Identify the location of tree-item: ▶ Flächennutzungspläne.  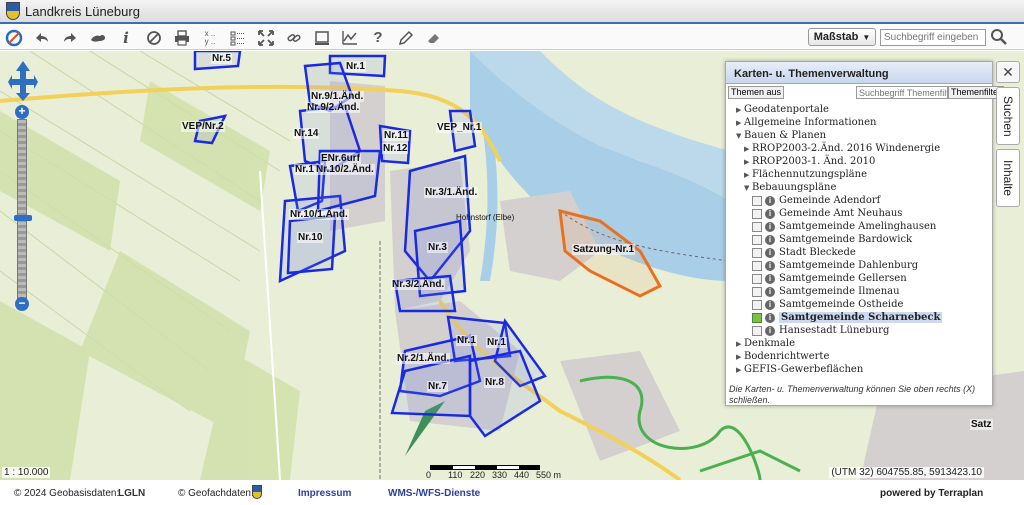
(805, 174).